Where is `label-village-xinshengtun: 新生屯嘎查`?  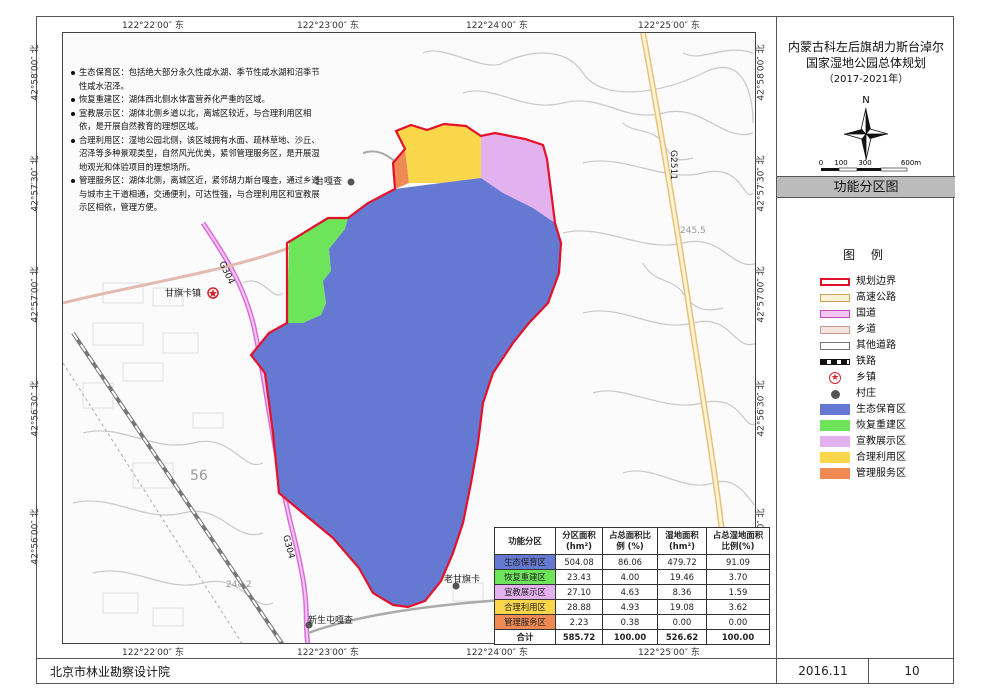 label-village-xinshengtun: 新生屯嘎查 is located at coordinates (331, 621).